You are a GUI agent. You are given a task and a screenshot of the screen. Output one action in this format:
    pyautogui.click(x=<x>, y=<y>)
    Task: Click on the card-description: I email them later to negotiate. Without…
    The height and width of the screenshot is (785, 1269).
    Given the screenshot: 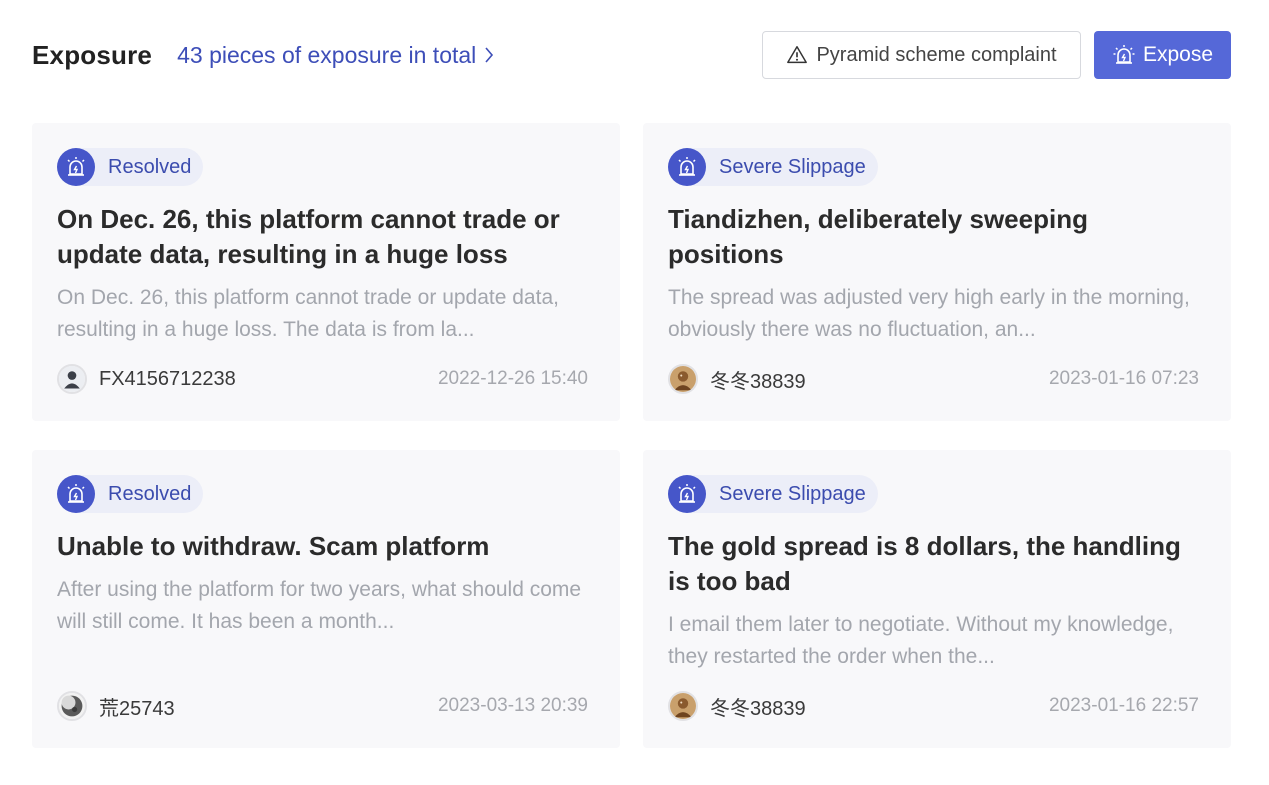 What is the action you would take?
    pyautogui.click(x=921, y=640)
    